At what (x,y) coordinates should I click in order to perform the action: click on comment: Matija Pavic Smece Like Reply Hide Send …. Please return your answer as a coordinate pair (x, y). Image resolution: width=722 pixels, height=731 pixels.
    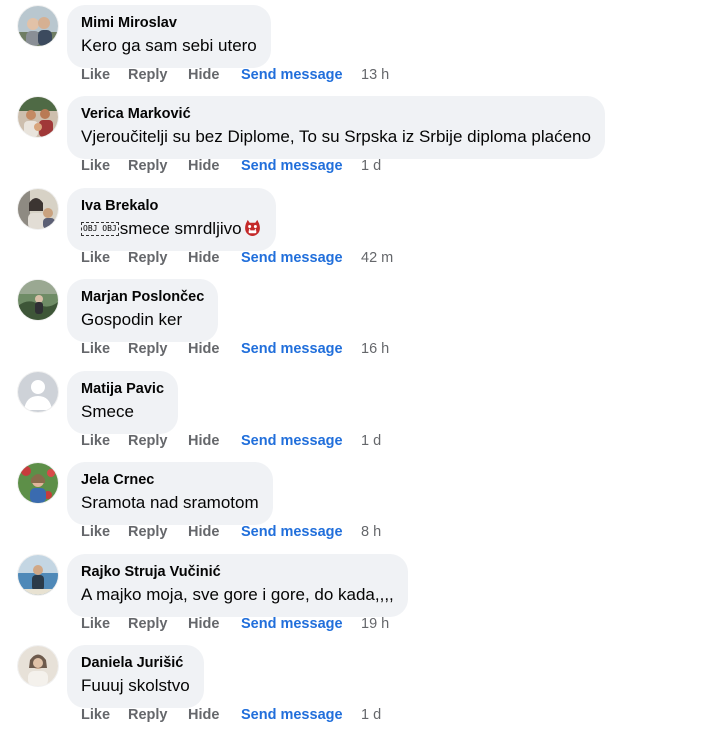
    Looking at the image, I should click on (361, 411).